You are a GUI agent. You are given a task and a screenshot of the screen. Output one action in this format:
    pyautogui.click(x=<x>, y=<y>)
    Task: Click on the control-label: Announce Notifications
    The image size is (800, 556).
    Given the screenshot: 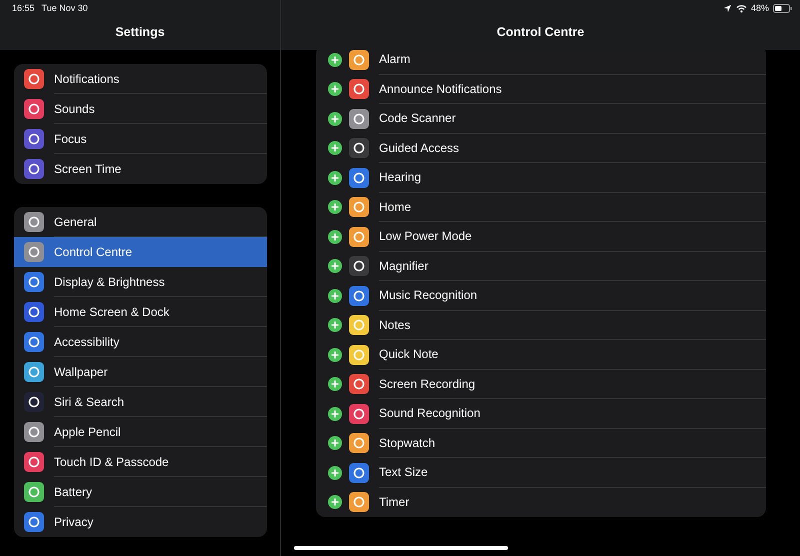 What is the action you would take?
    pyautogui.click(x=572, y=89)
    